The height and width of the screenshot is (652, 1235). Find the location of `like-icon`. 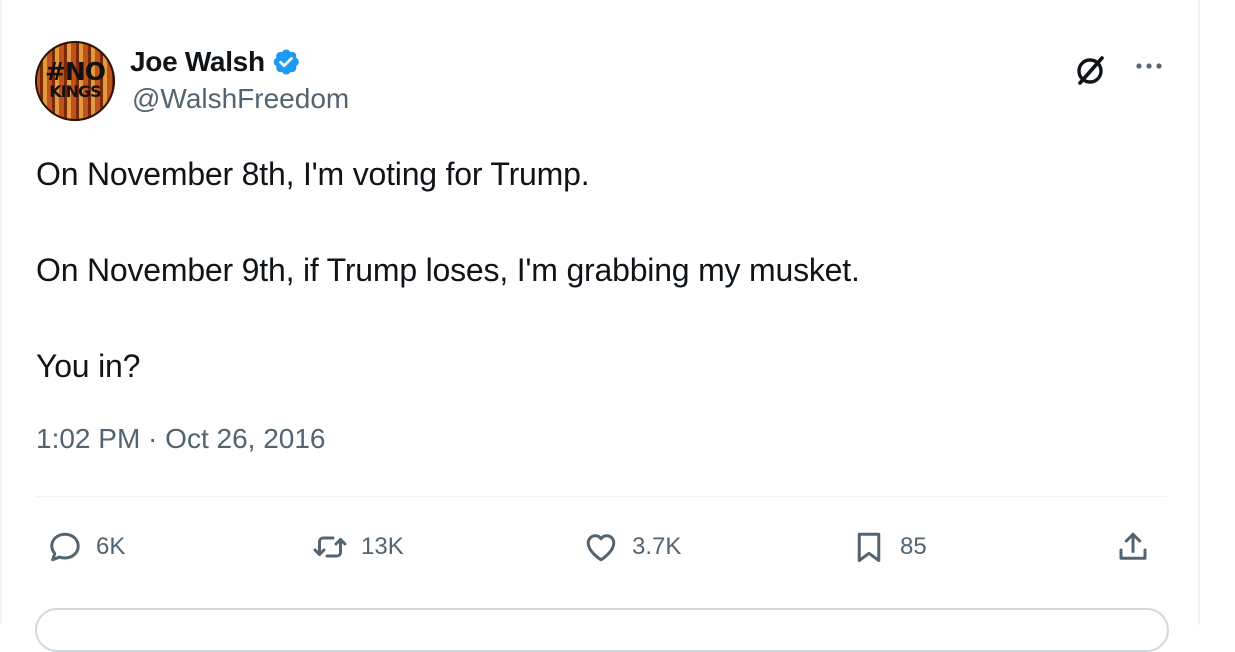

like-icon is located at coordinates (601, 548).